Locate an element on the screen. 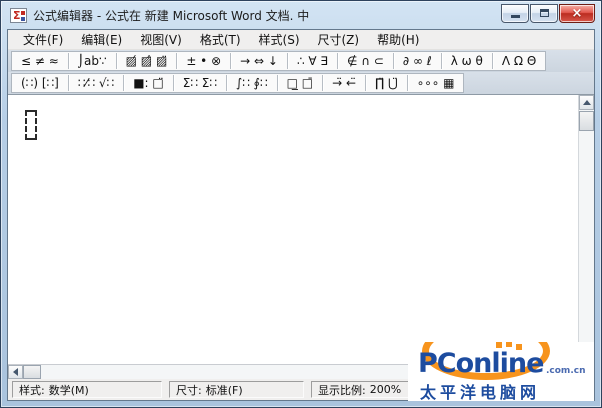 The width and height of the screenshot is (602, 408). status-style-field: 样式: 数学(M) is located at coordinates (87, 389).